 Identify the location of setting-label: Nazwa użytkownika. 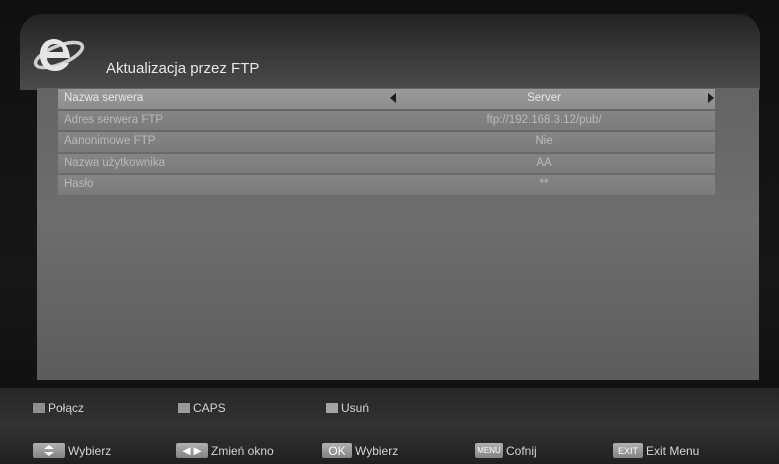
(114, 162).